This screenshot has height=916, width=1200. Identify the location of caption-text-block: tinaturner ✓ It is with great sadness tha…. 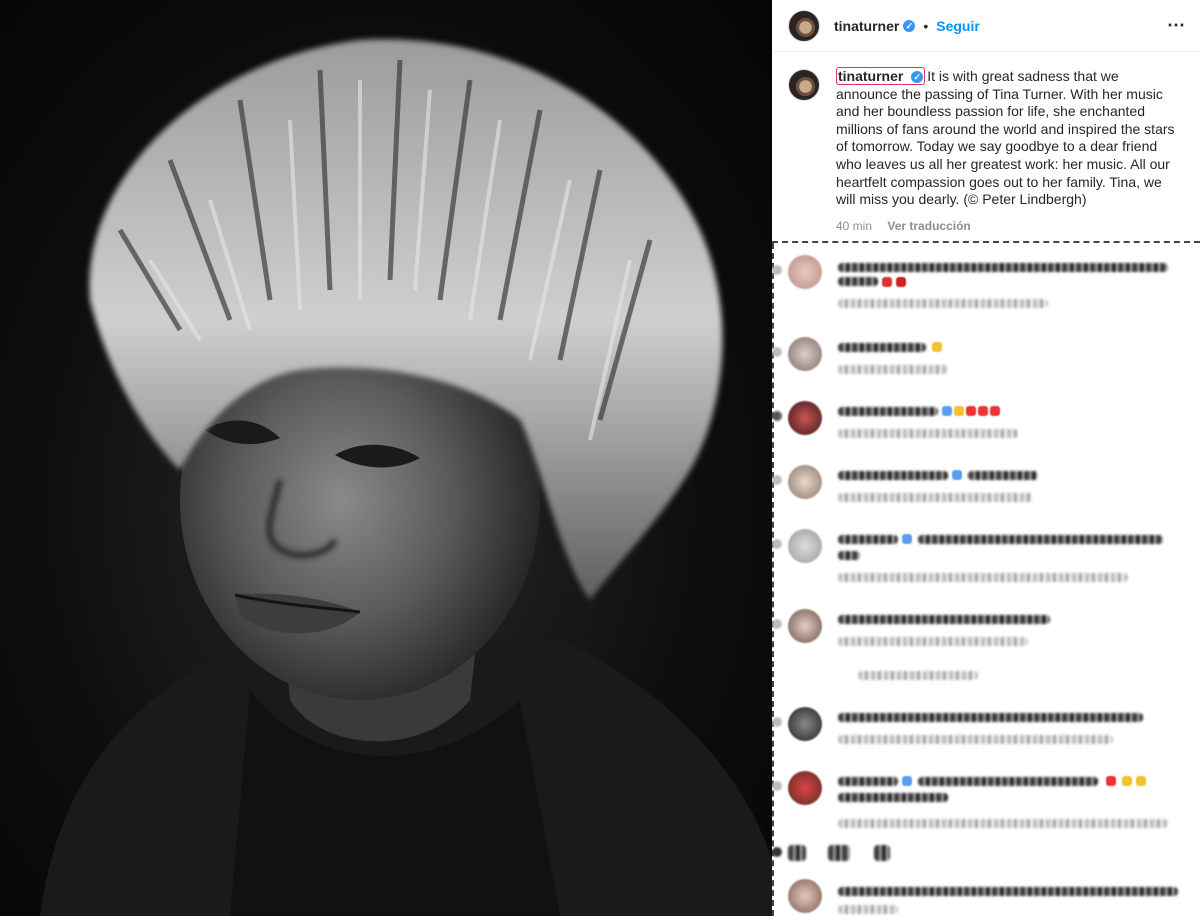
(1006, 138).